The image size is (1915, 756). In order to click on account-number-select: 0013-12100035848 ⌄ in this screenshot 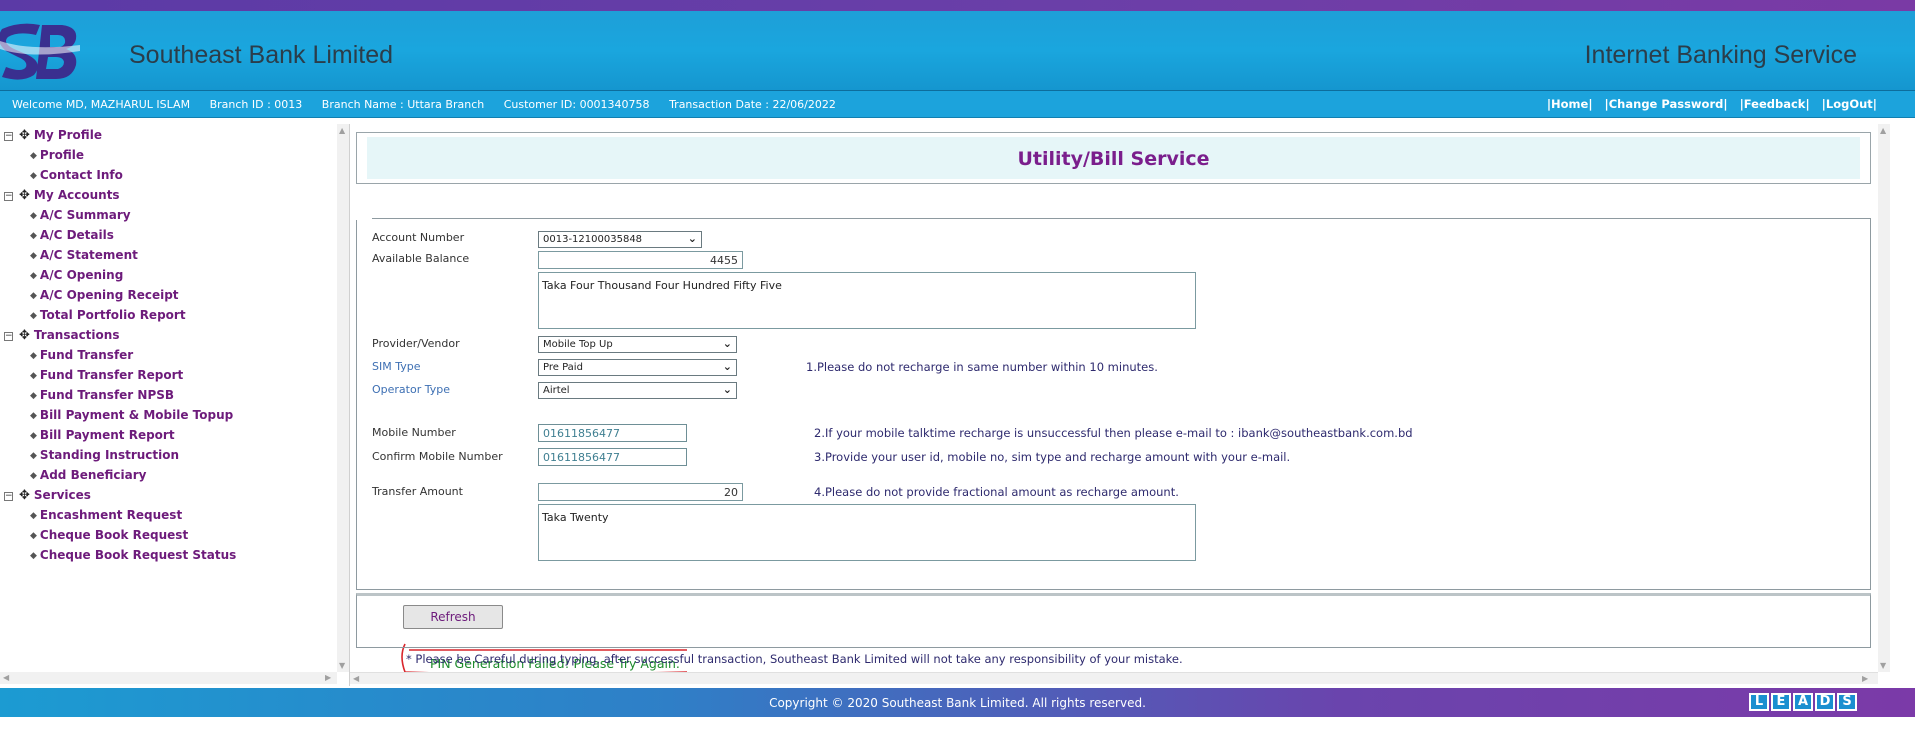, I will do `click(620, 239)`.